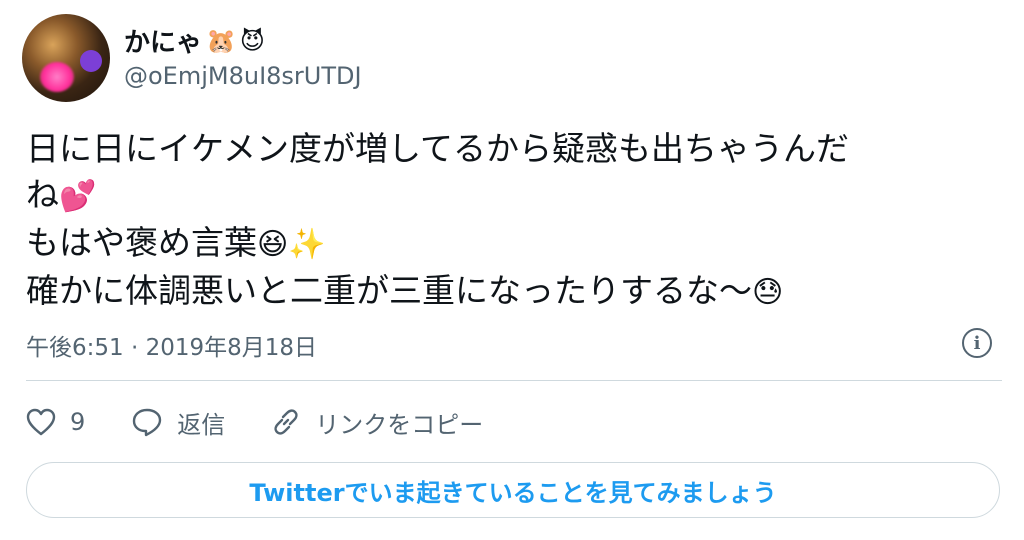 This screenshot has width=1024, height=540. What do you see at coordinates (252, 40) in the screenshot?
I see `devil-emoji-icon: 😈` at bounding box center [252, 40].